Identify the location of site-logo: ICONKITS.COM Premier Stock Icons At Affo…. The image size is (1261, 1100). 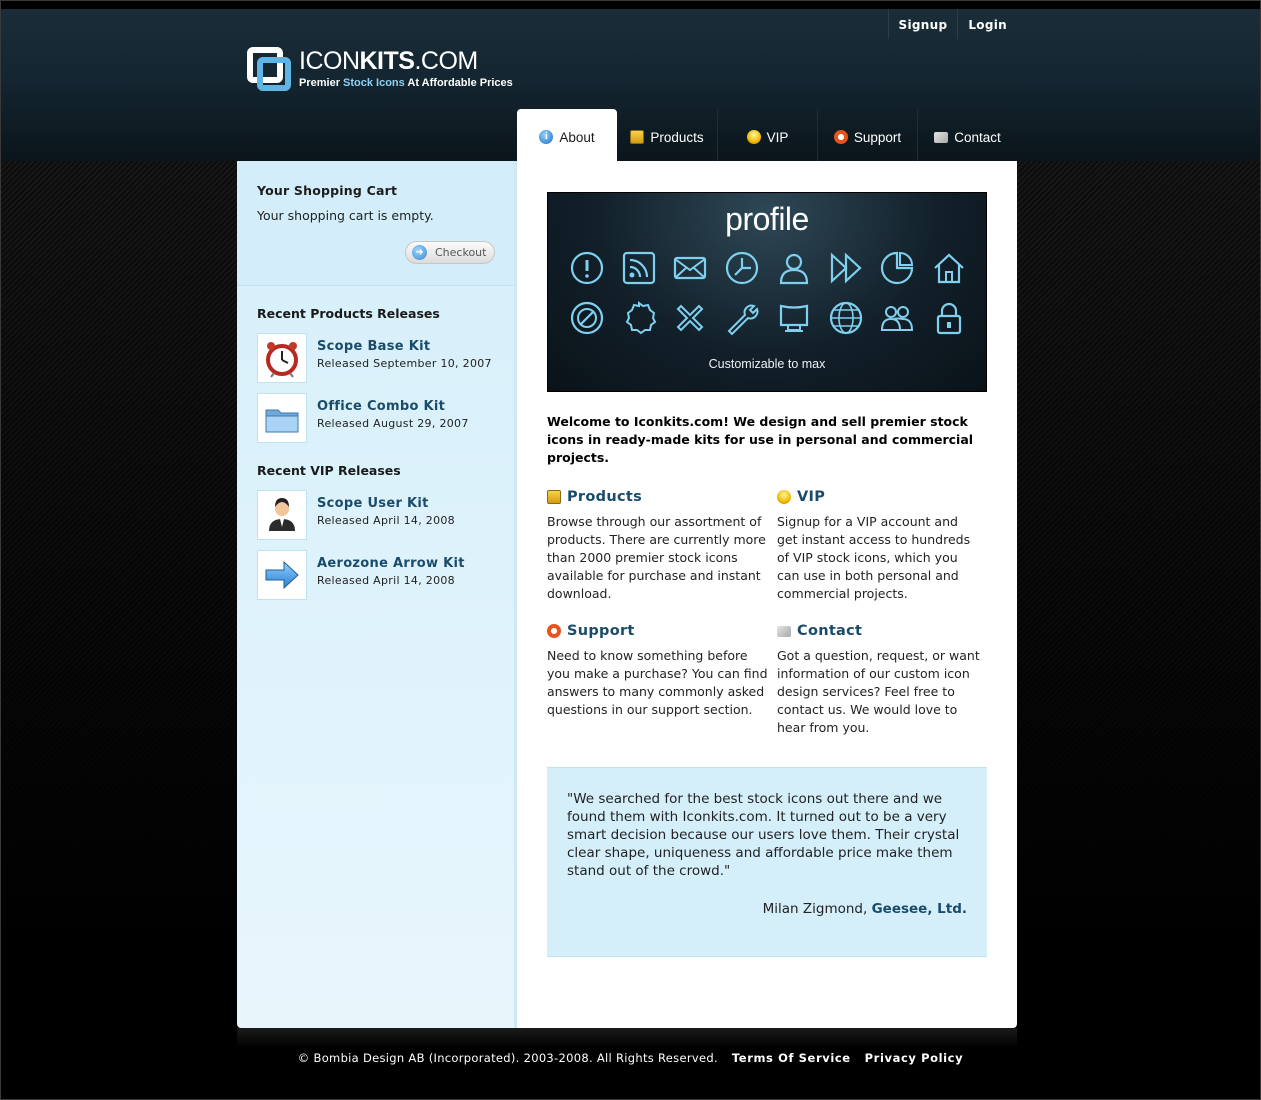
(380, 70).